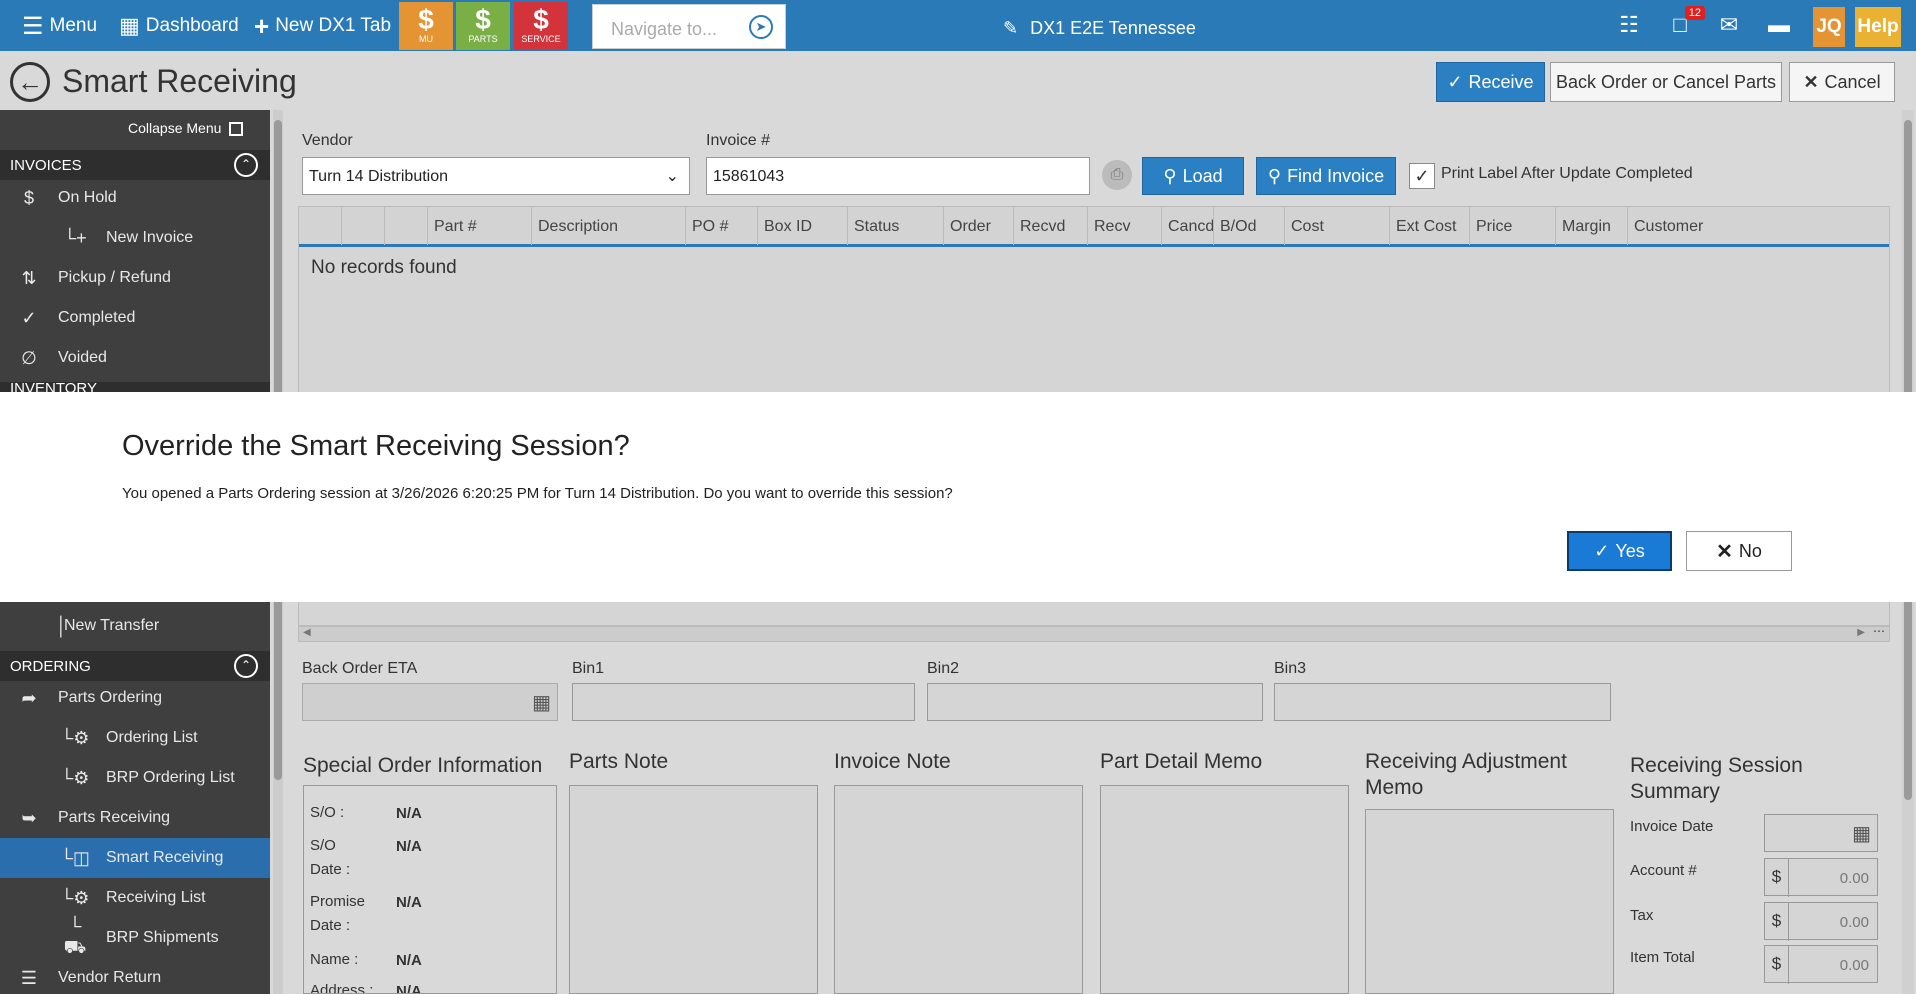 This screenshot has width=1916, height=994. What do you see at coordinates (1854, 878) in the screenshot?
I see `account-value: 0.00` at bounding box center [1854, 878].